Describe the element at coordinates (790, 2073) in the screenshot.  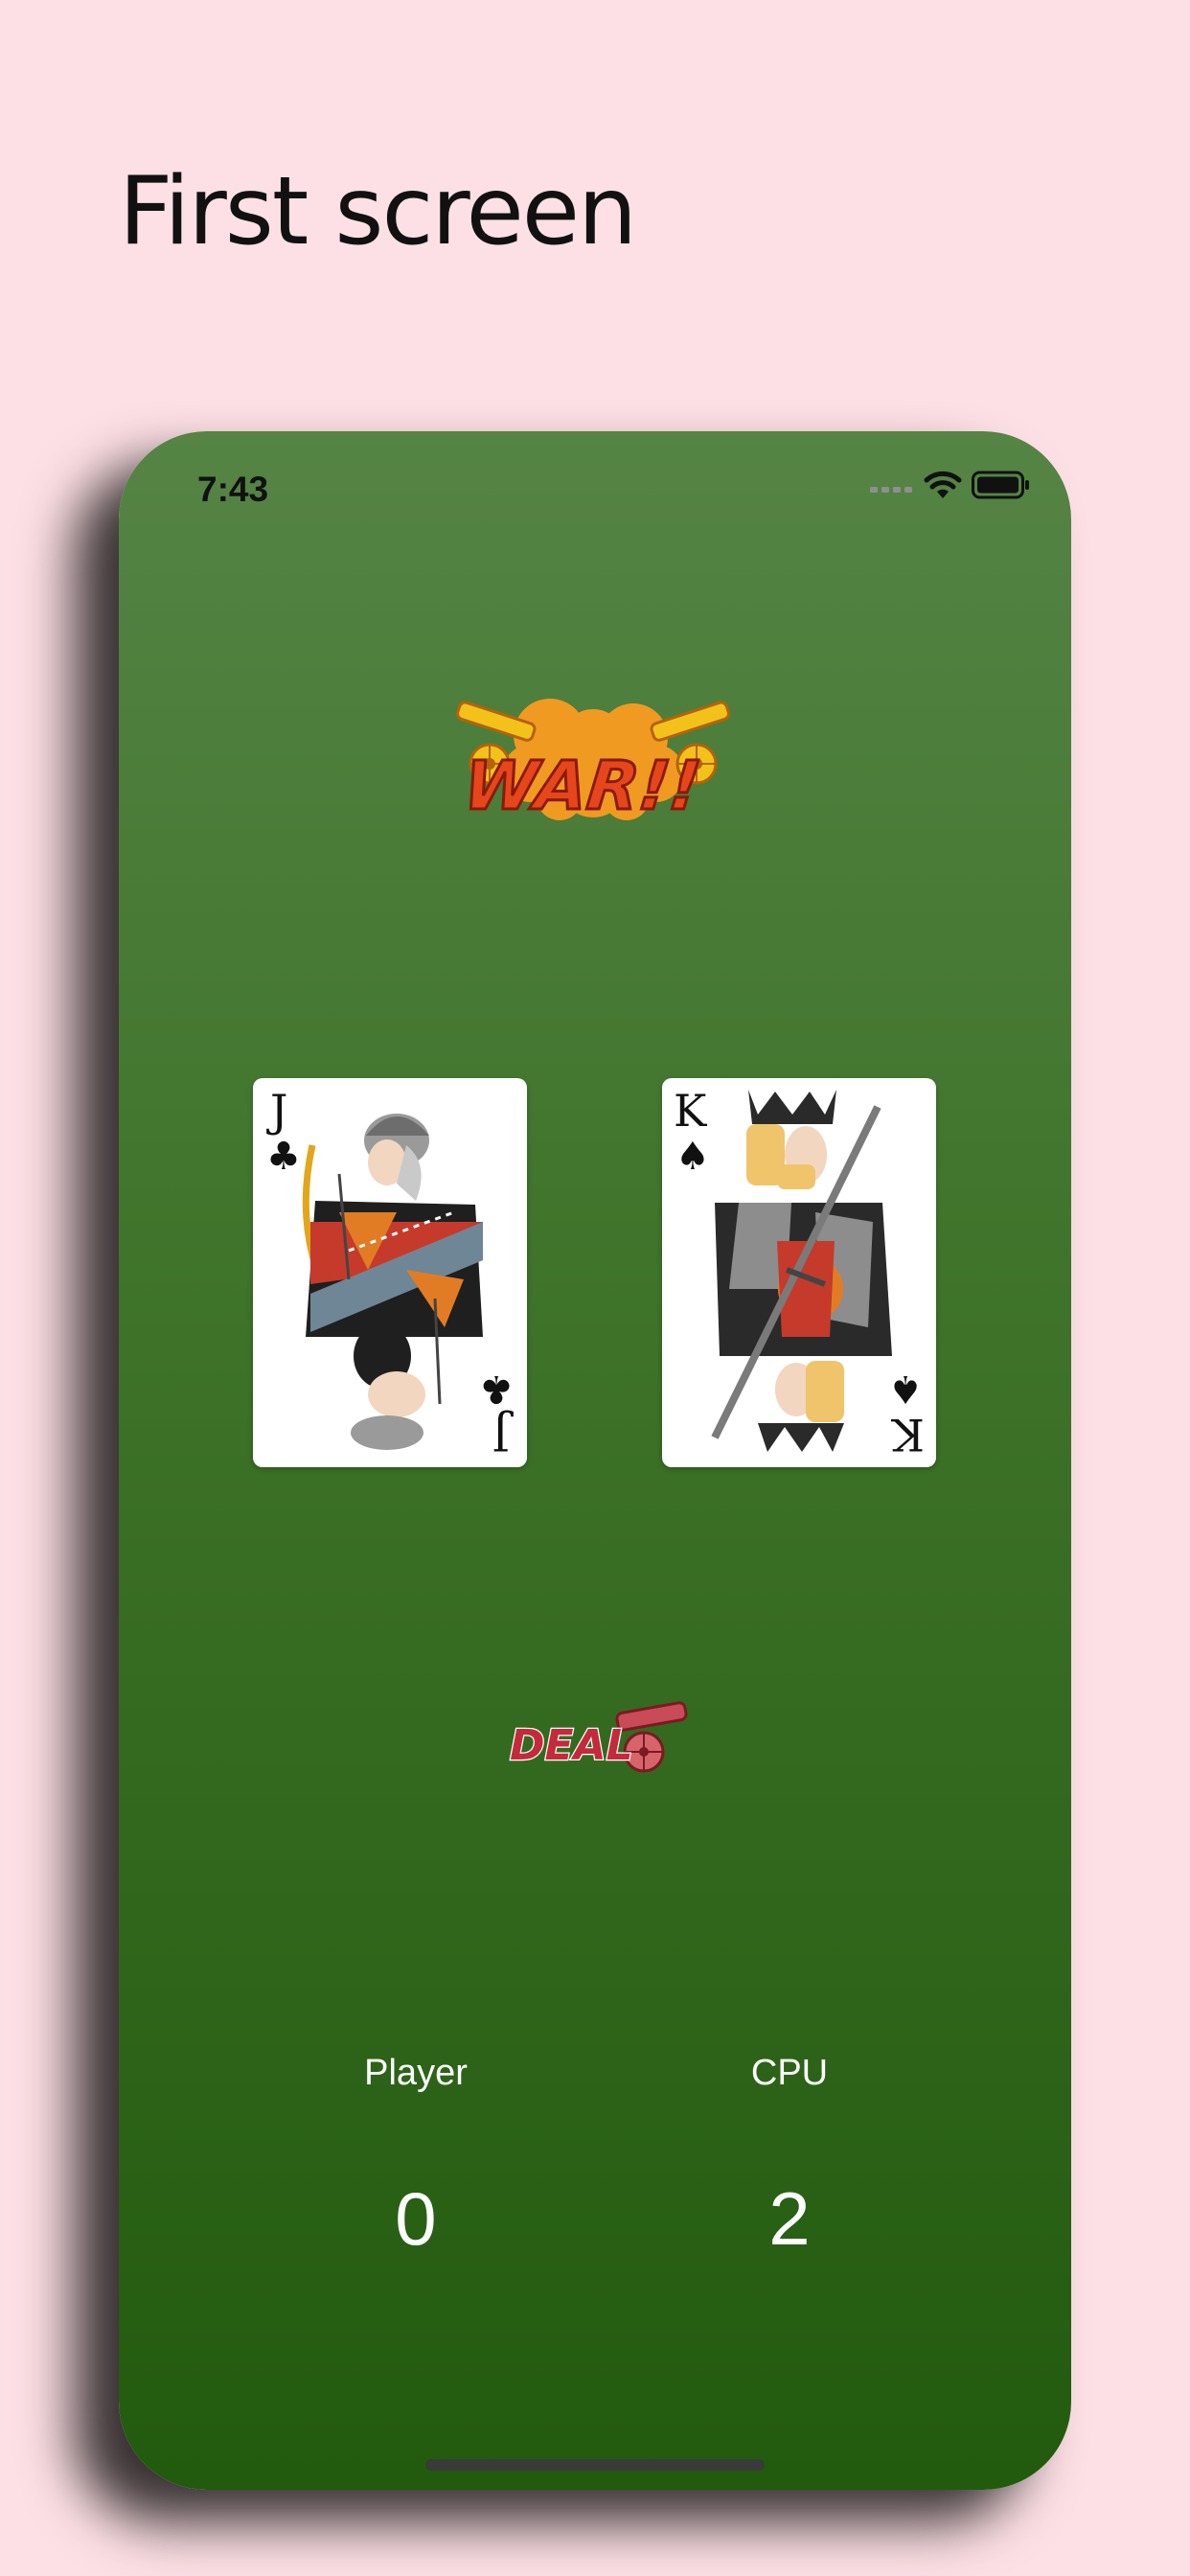
I see `cpu-label: CPU` at that location.